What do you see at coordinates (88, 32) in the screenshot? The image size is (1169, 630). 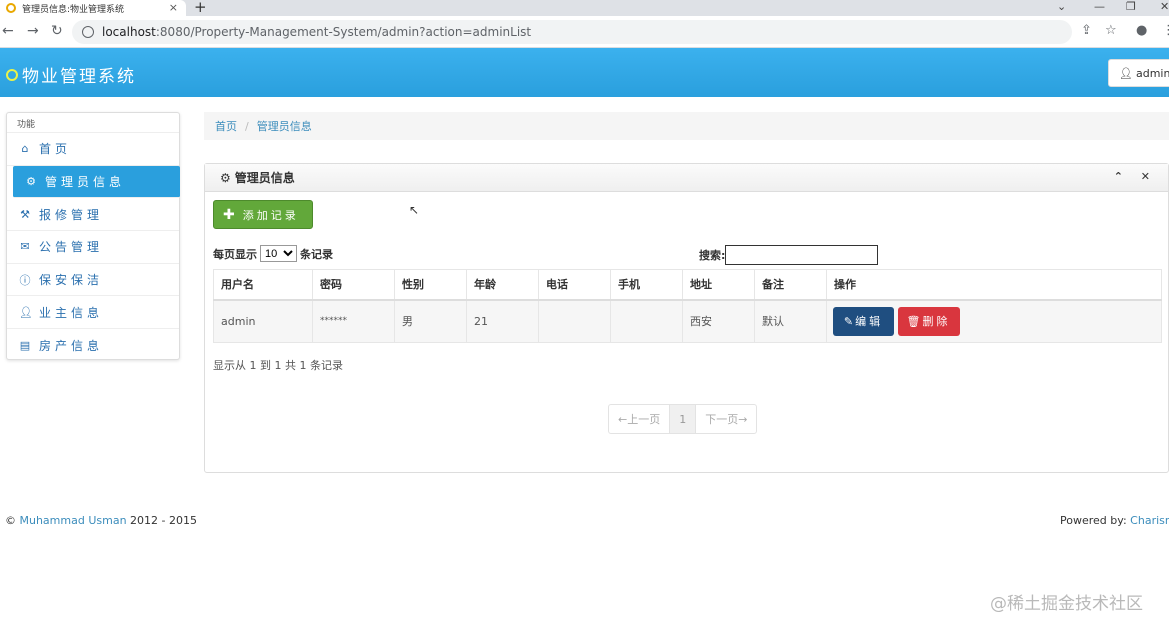 I see `site-info-icon` at bounding box center [88, 32].